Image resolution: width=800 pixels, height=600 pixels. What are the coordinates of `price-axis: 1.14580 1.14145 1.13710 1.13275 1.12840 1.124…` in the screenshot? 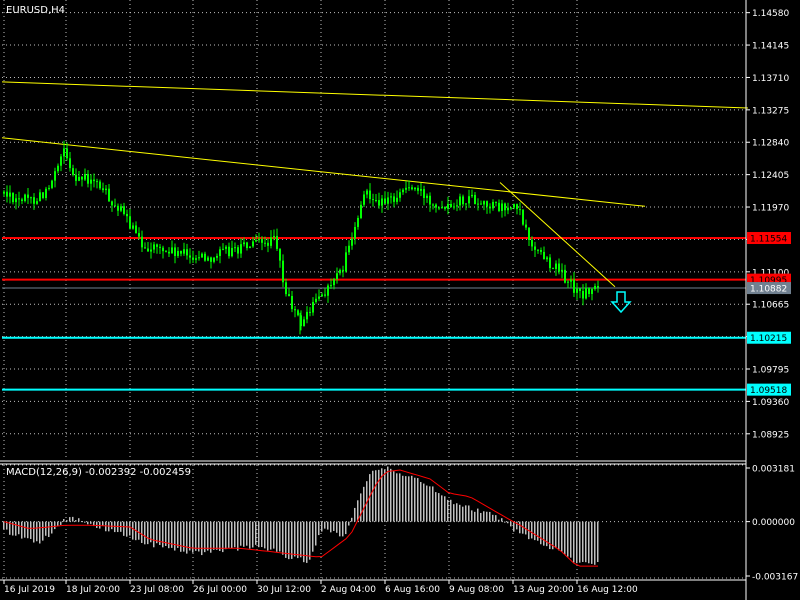 It's located at (767, 224).